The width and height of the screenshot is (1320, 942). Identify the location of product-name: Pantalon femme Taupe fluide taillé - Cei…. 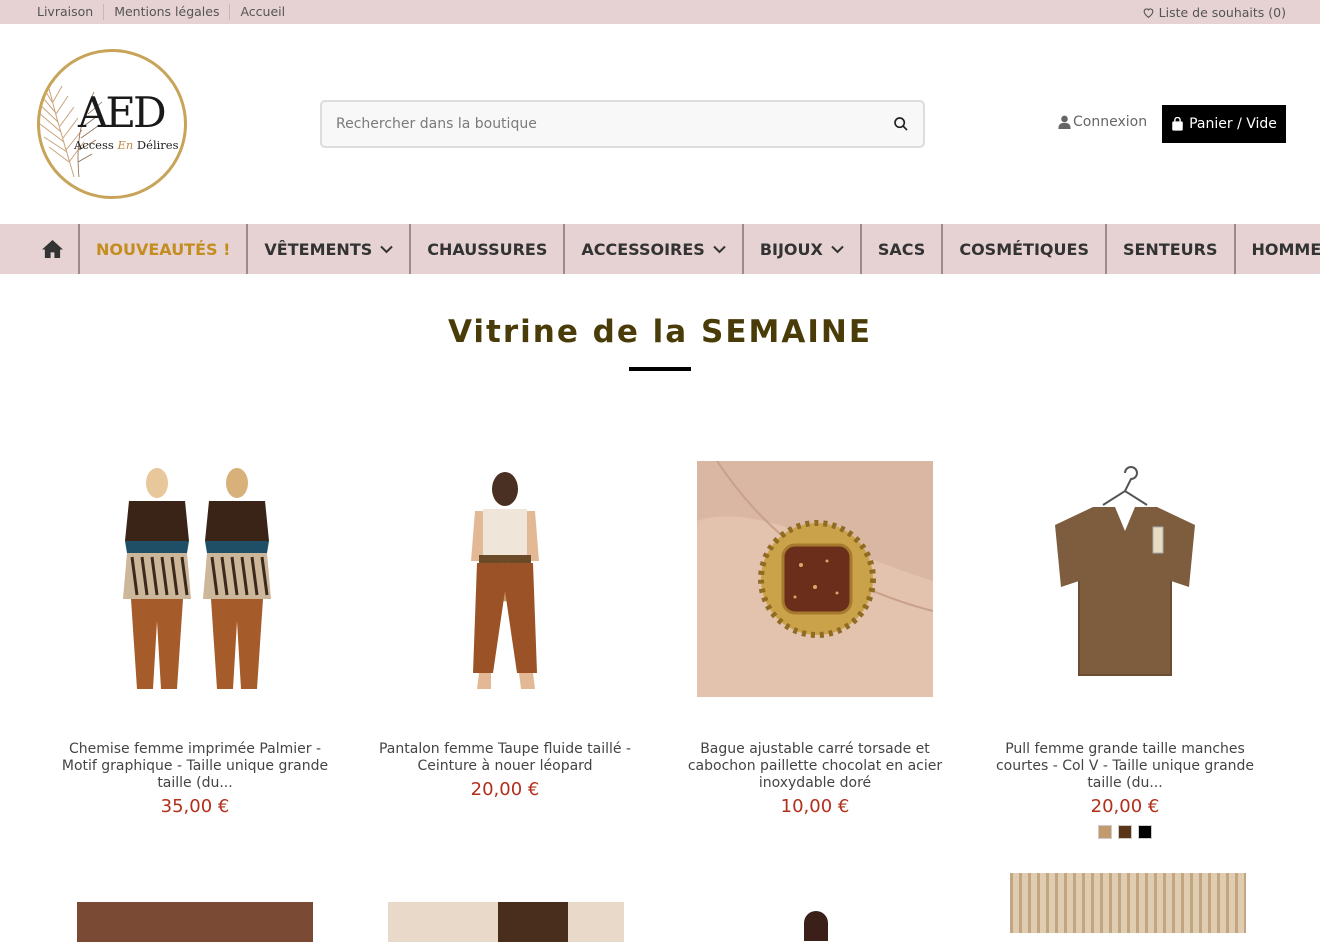
(505, 758).